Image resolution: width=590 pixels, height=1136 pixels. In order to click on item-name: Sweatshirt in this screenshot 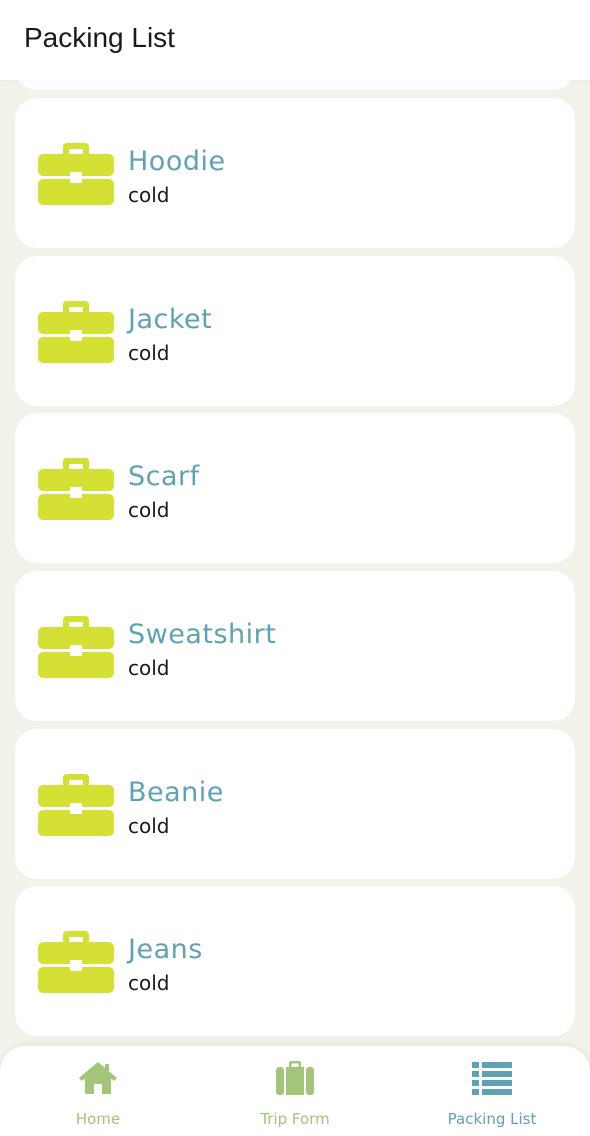, I will do `click(202, 634)`.